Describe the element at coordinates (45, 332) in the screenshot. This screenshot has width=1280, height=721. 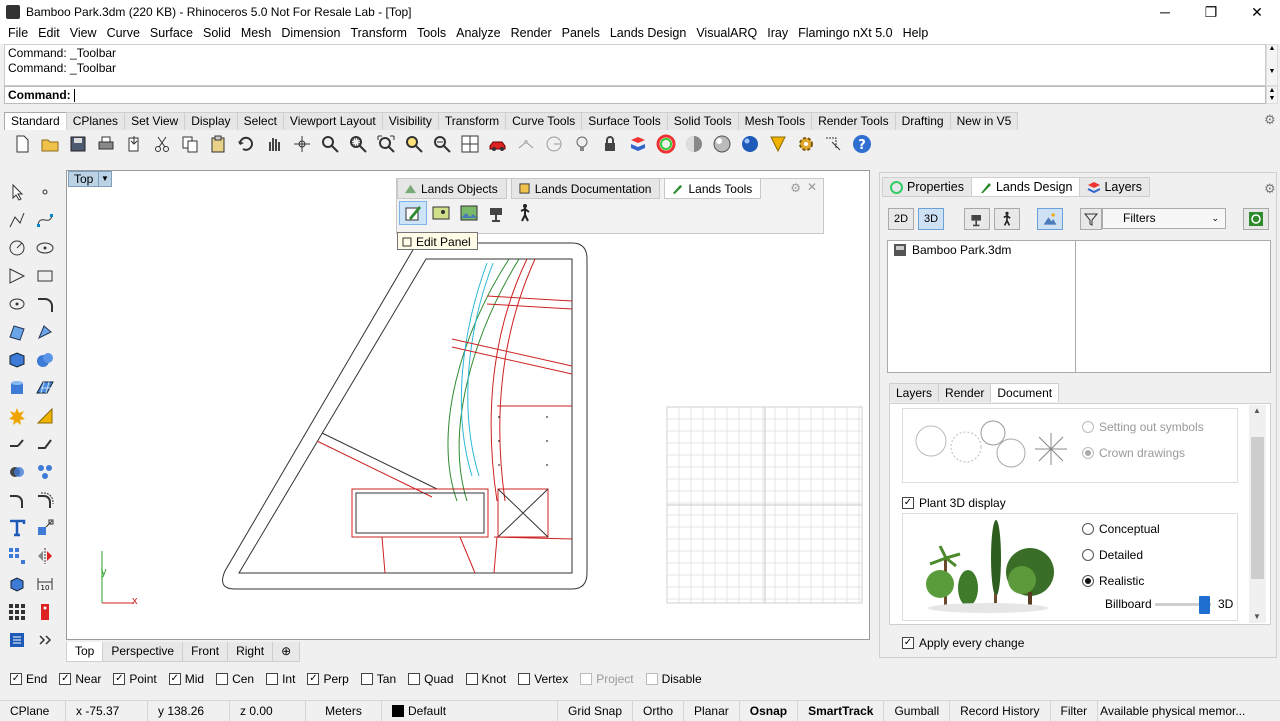
I see `revolve-icon` at that location.